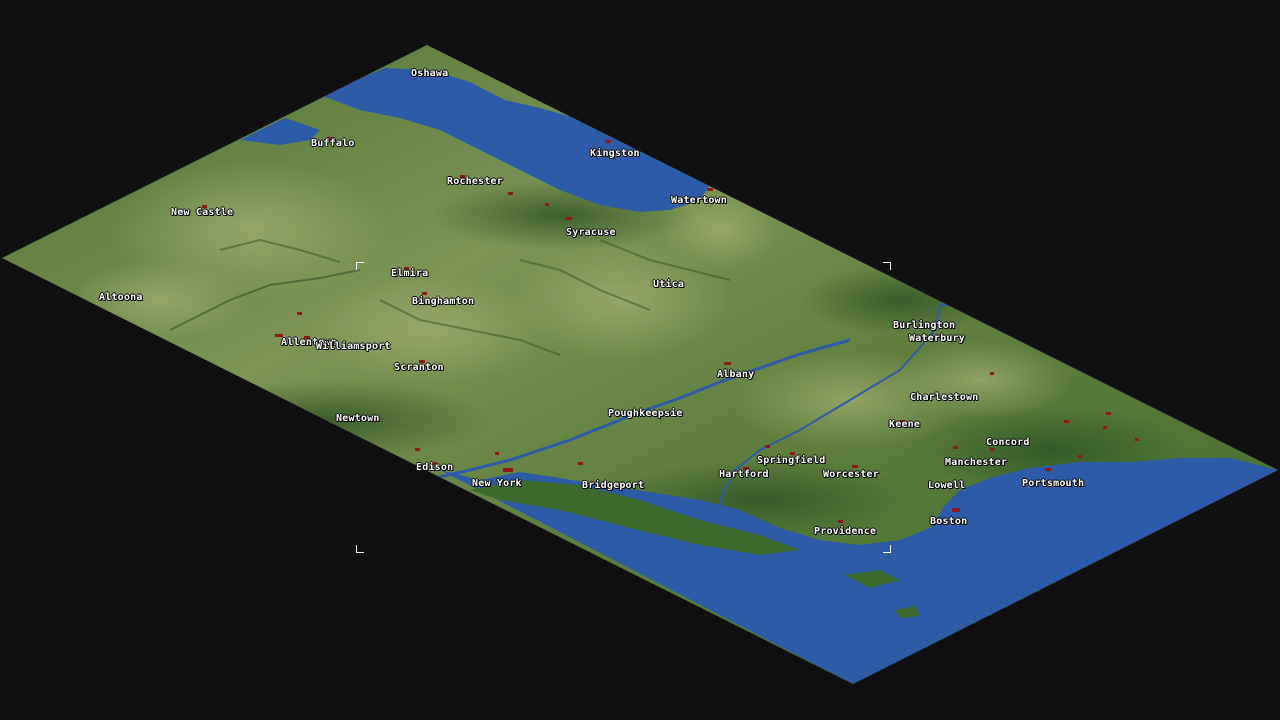 This screenshot has width=1280, height=720. What do you see at coordinates (497, 484) in the screenshot?
I see `city-label-new-york: New York` at bounding box center [497, 484].